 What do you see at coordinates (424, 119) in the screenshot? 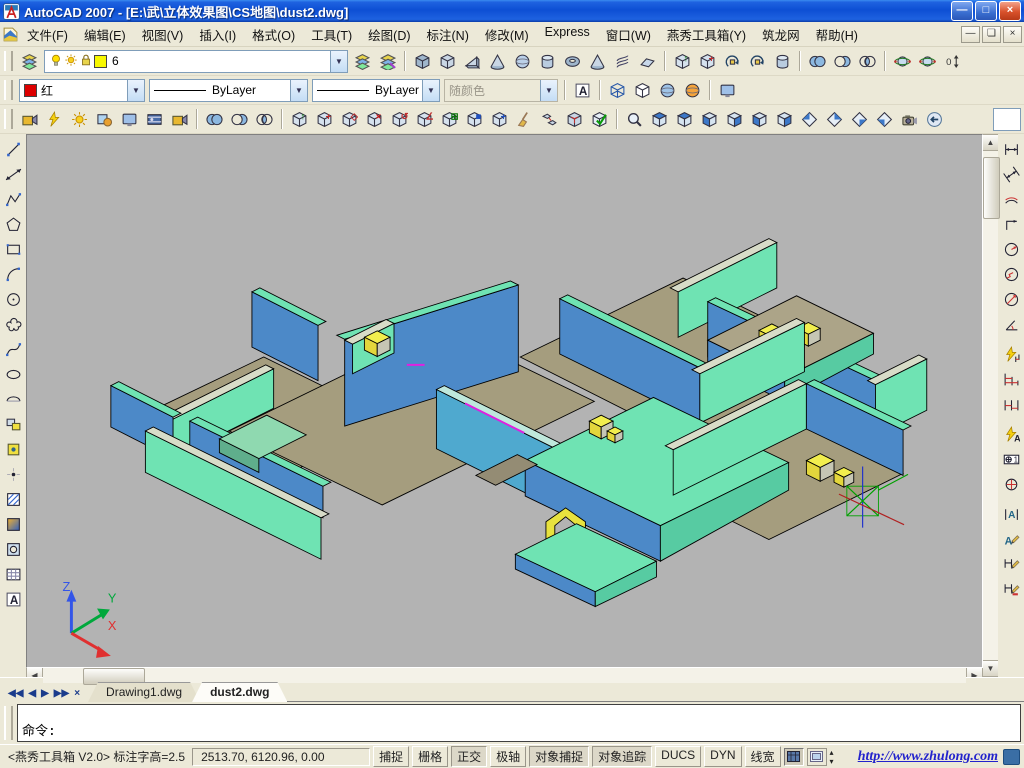
I see `taper-faces-button: ∠` at bounding box center [424, 119].